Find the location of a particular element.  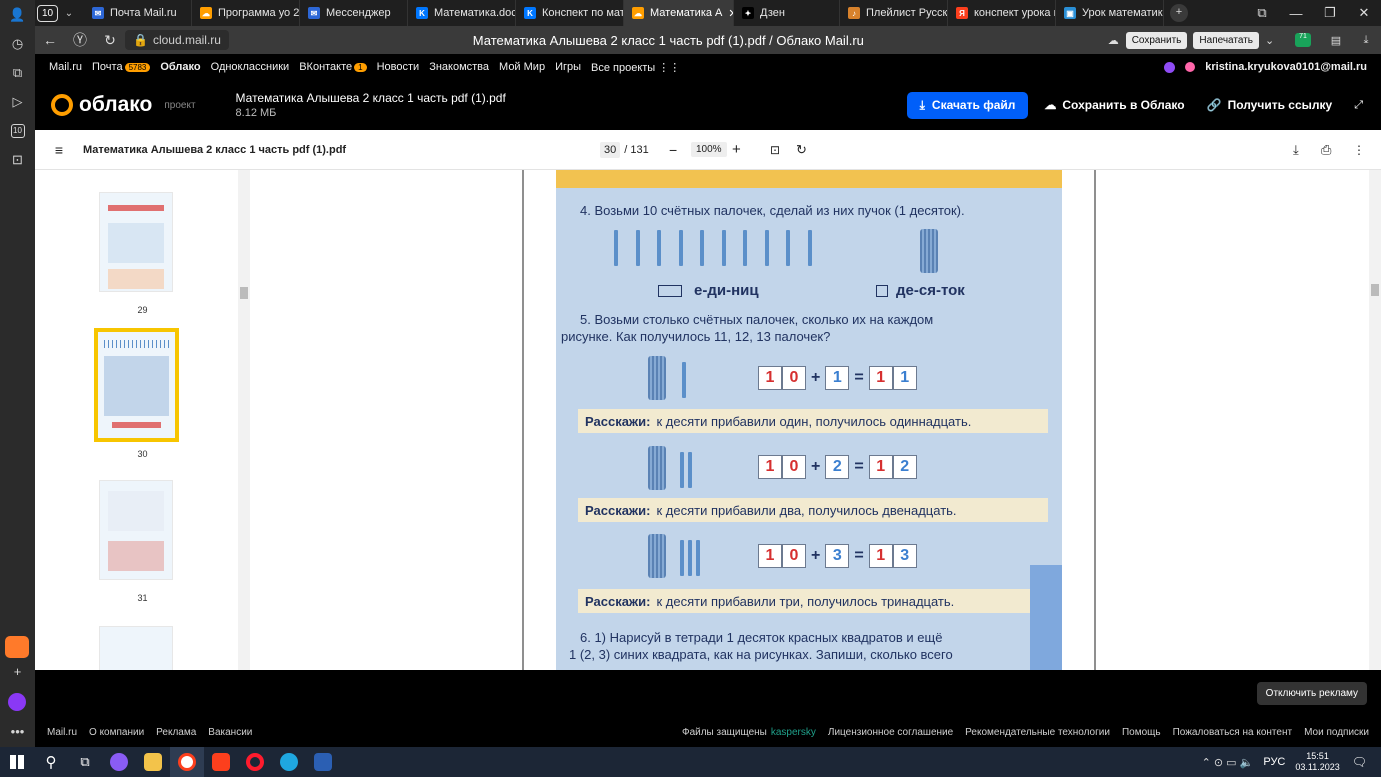

tab: K Математика.doc is located at coordinates (462, 13).